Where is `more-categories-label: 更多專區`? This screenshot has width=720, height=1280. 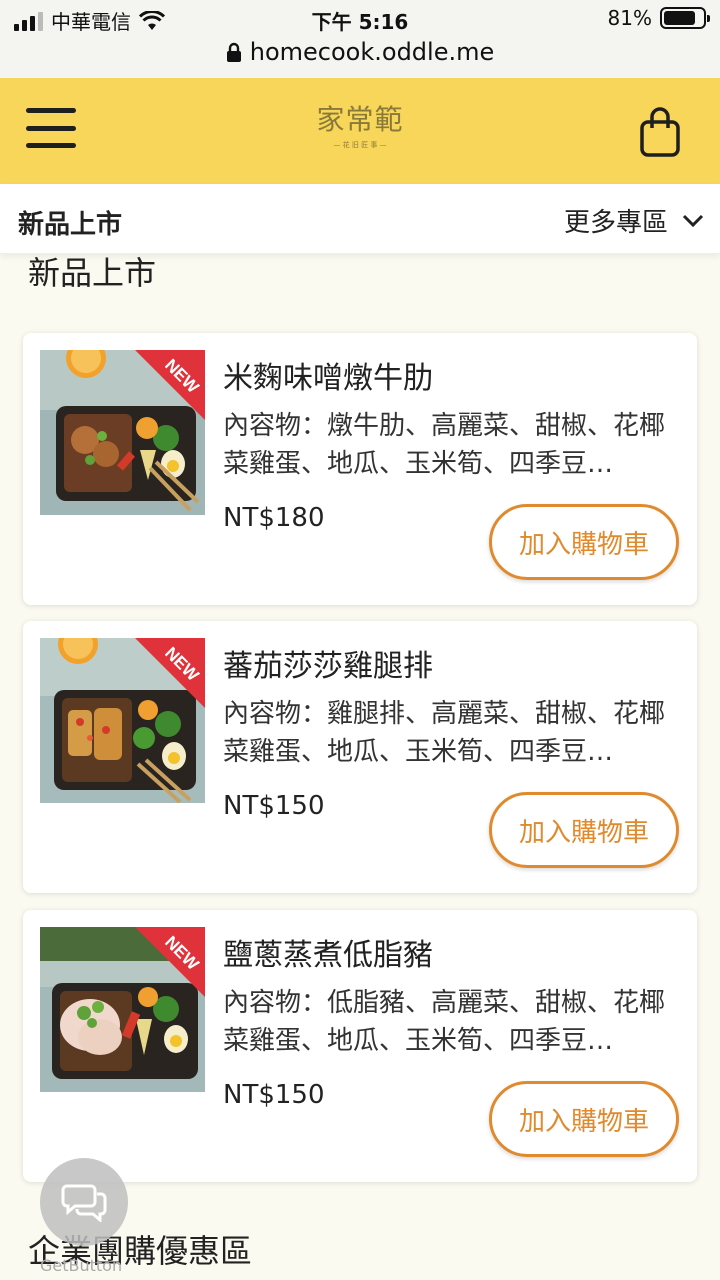 more-categories-label: 更多專區 is located at coordinates (615, 223).